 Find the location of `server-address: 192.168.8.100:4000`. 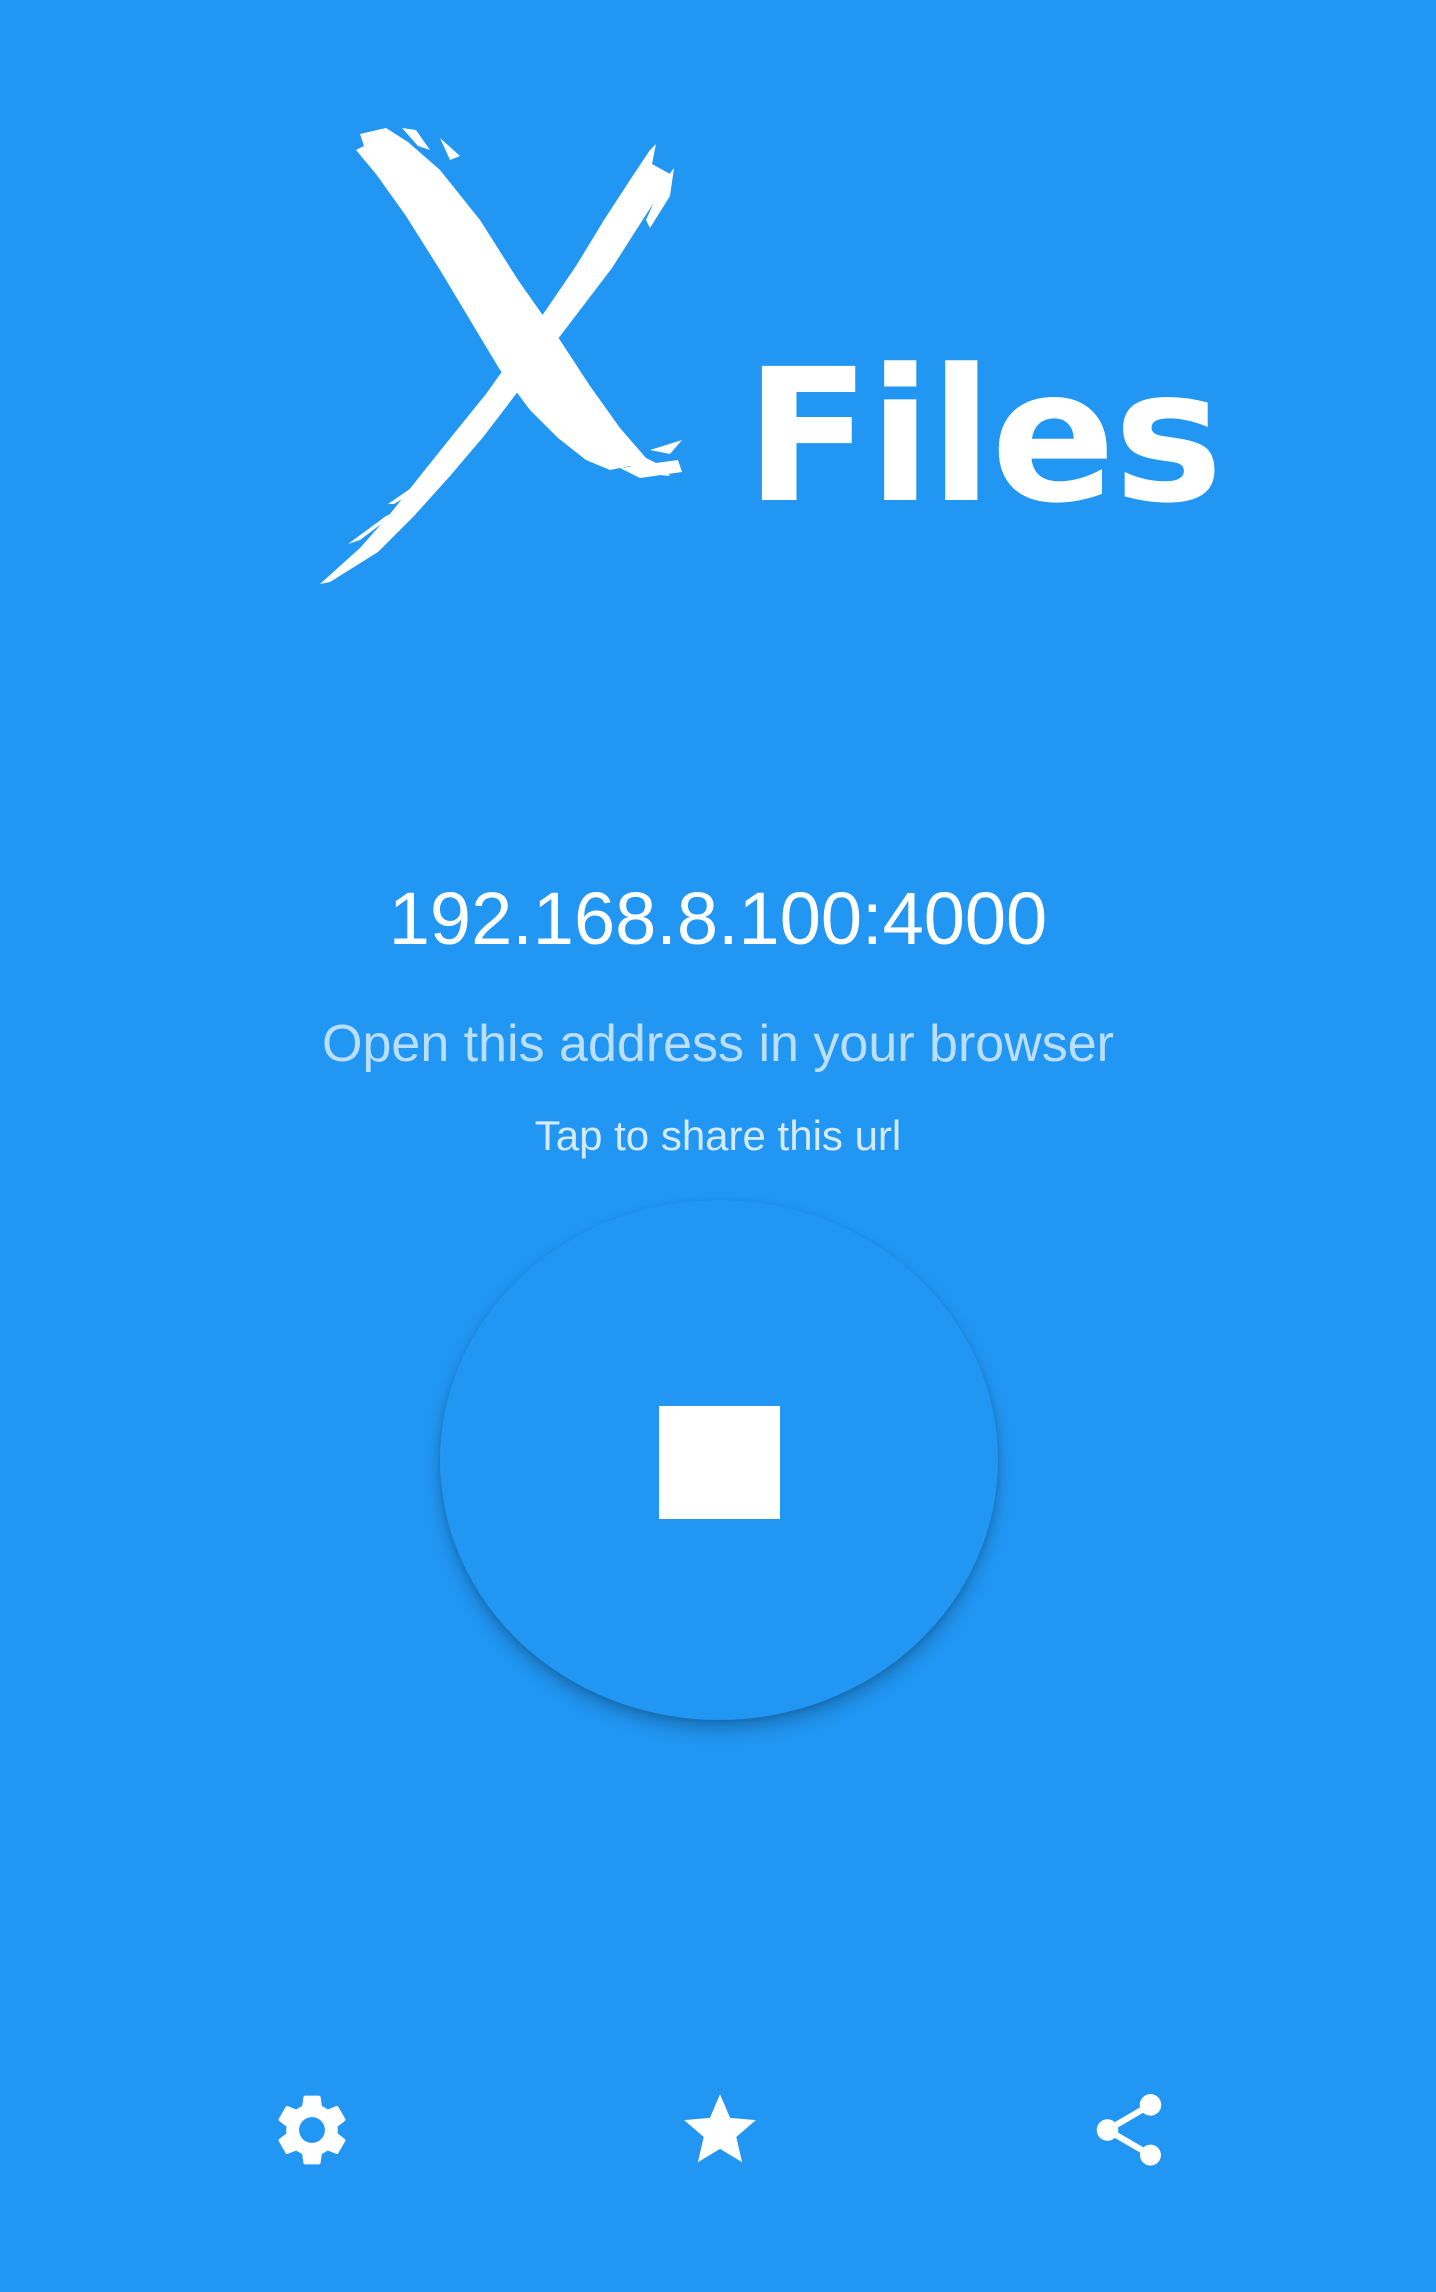

server-address: 192.168.8.100:4000 is located at coordinates (718, 919).